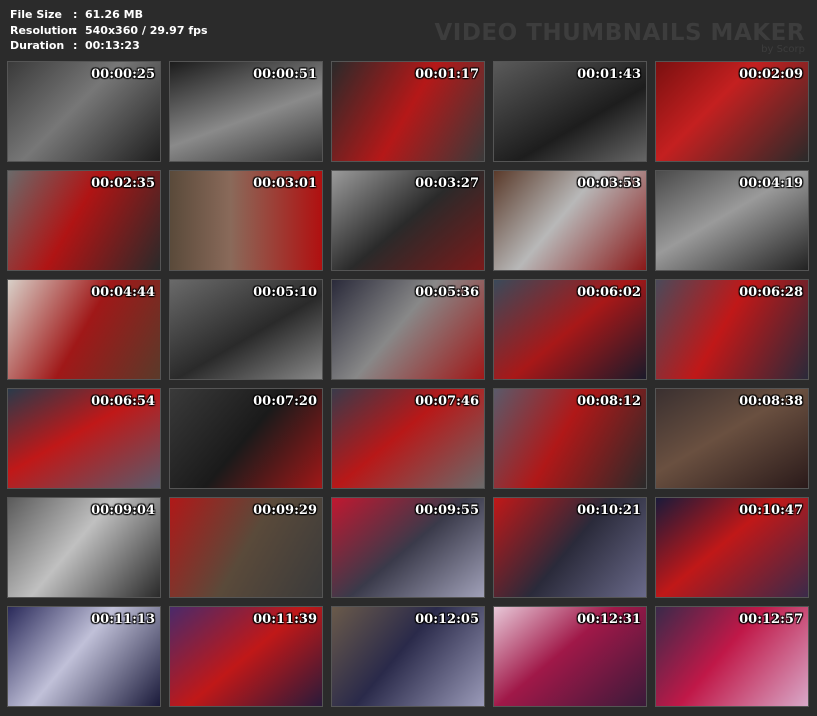  Describe the element at coordinates (619, 33) in the screenshot. I see `brand-title: VIDEO THUMBNAILS MAKER` at that location.